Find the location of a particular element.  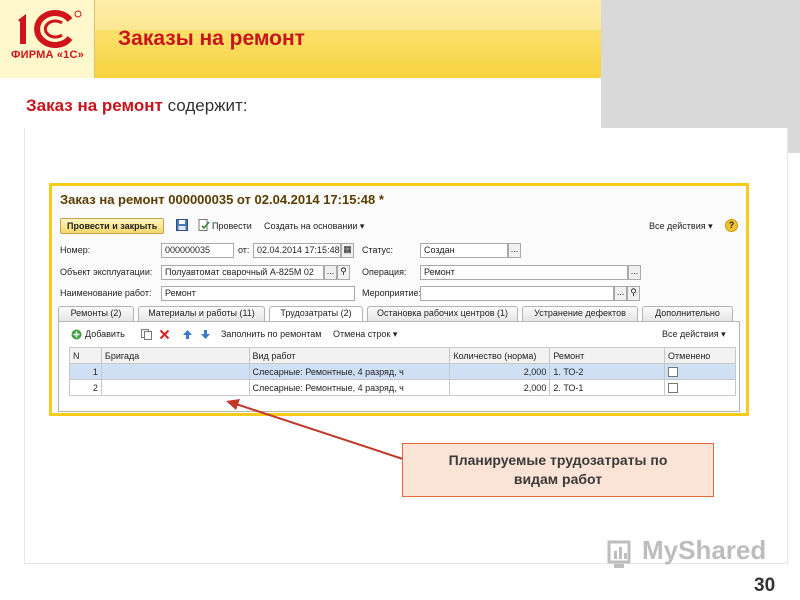

post-and-close-button: Провести и закрыть is located at coordinates (112, 226).